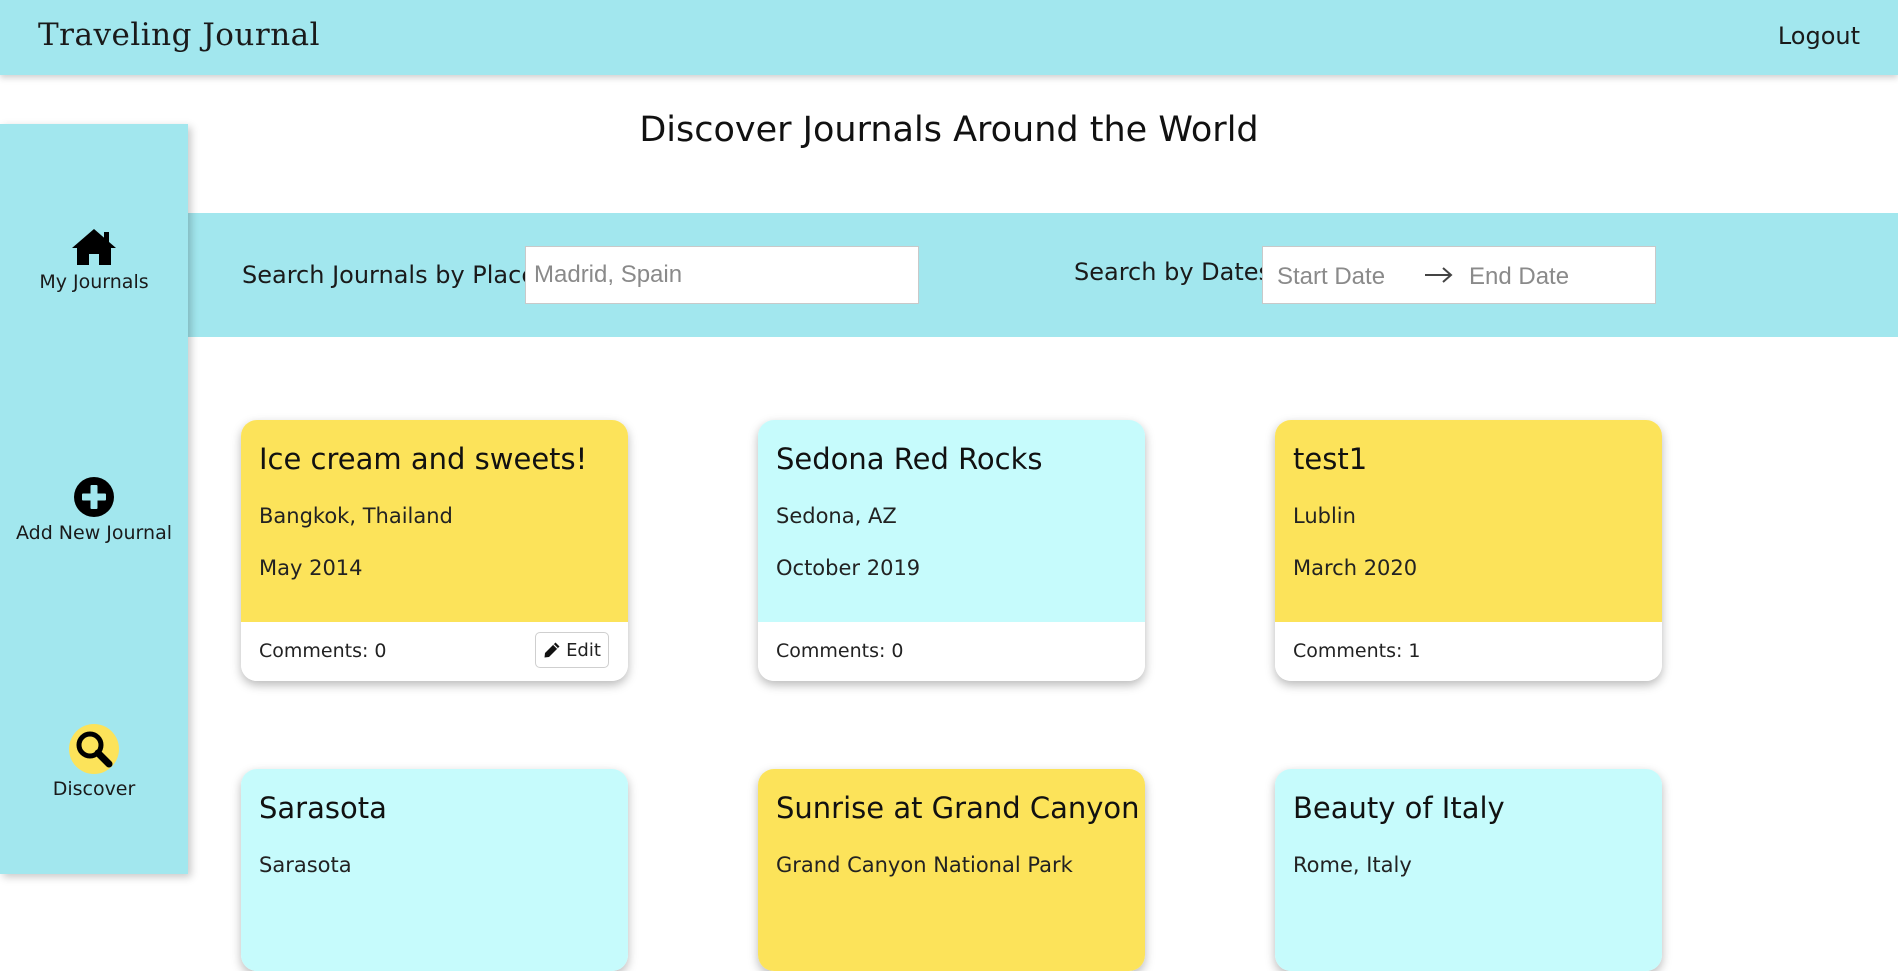 This screenshot has width=1898, height=971. I want to click on sidebar-item-label: My Journals, so click(94, 282).